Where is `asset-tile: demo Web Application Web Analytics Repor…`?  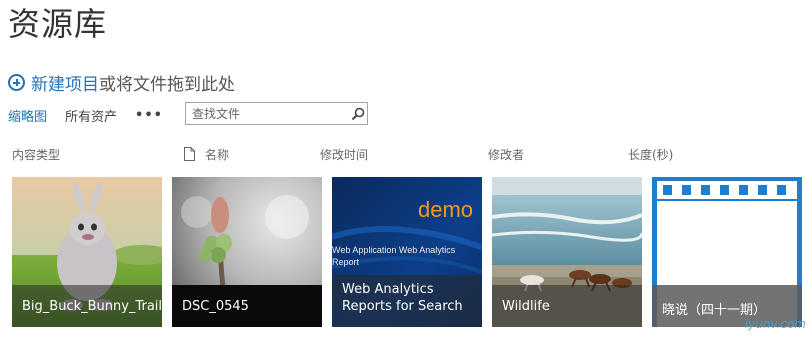 asset-tile: demo Web Application Web Analytics Repor… is located at coordinates (407, 252).